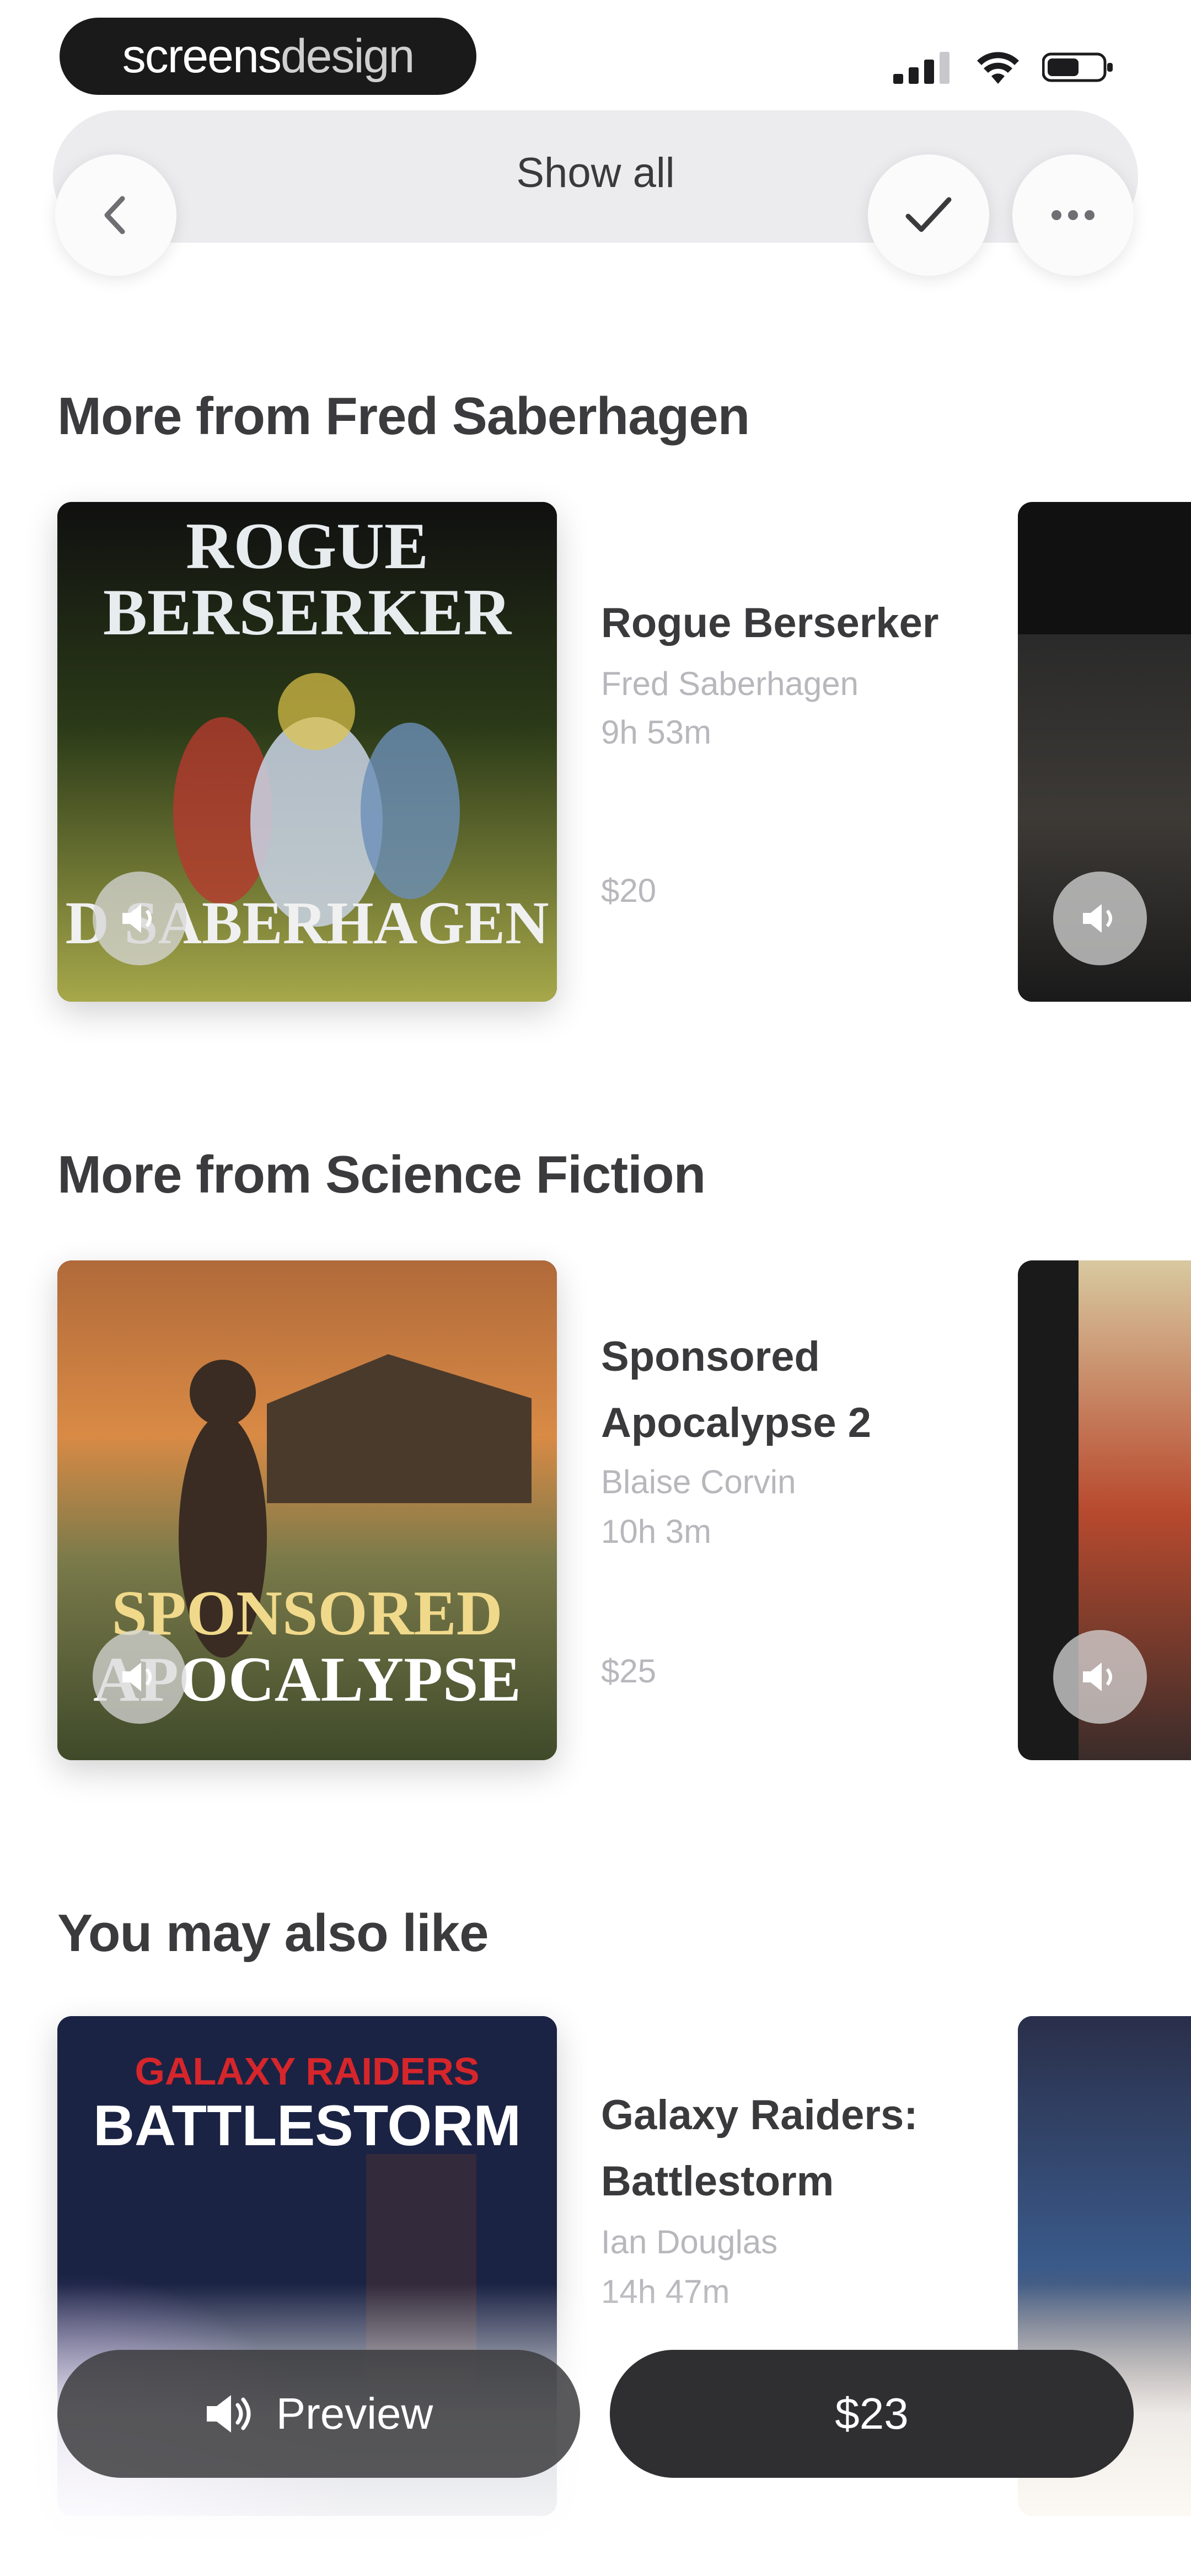 This screenshot has height=2576, width=1191. What do you see at coordinates (1077, 67) in the screenshot?
I see `battery-icon` at bounding box center [1077, 67].